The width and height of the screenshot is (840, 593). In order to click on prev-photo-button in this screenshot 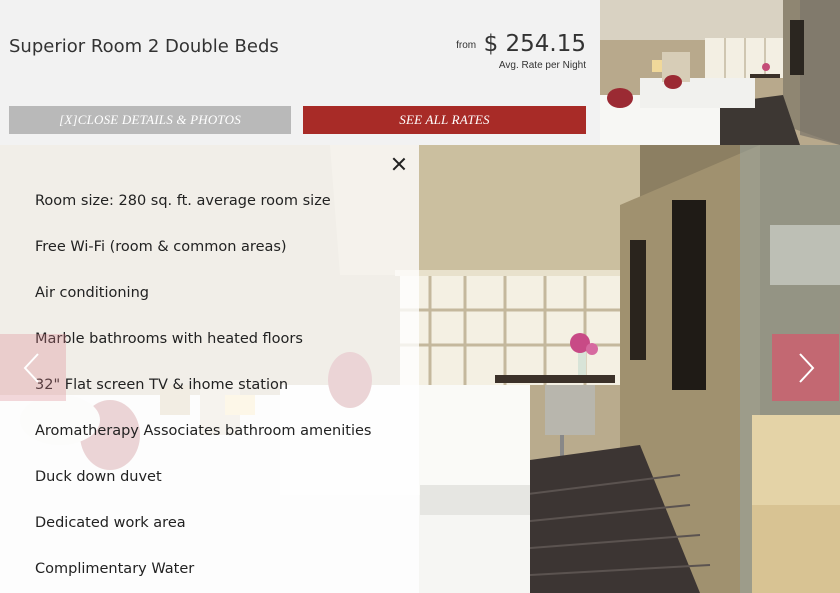, I will do `click(33, 367)`.